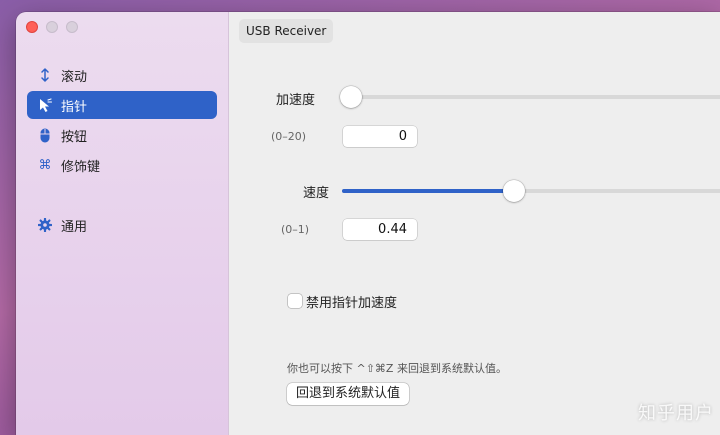  What do you see at coordinates (74, 137) in the screenshot?
I see `sidebar-item-label: 按钮` at bounding box center [74, 137].